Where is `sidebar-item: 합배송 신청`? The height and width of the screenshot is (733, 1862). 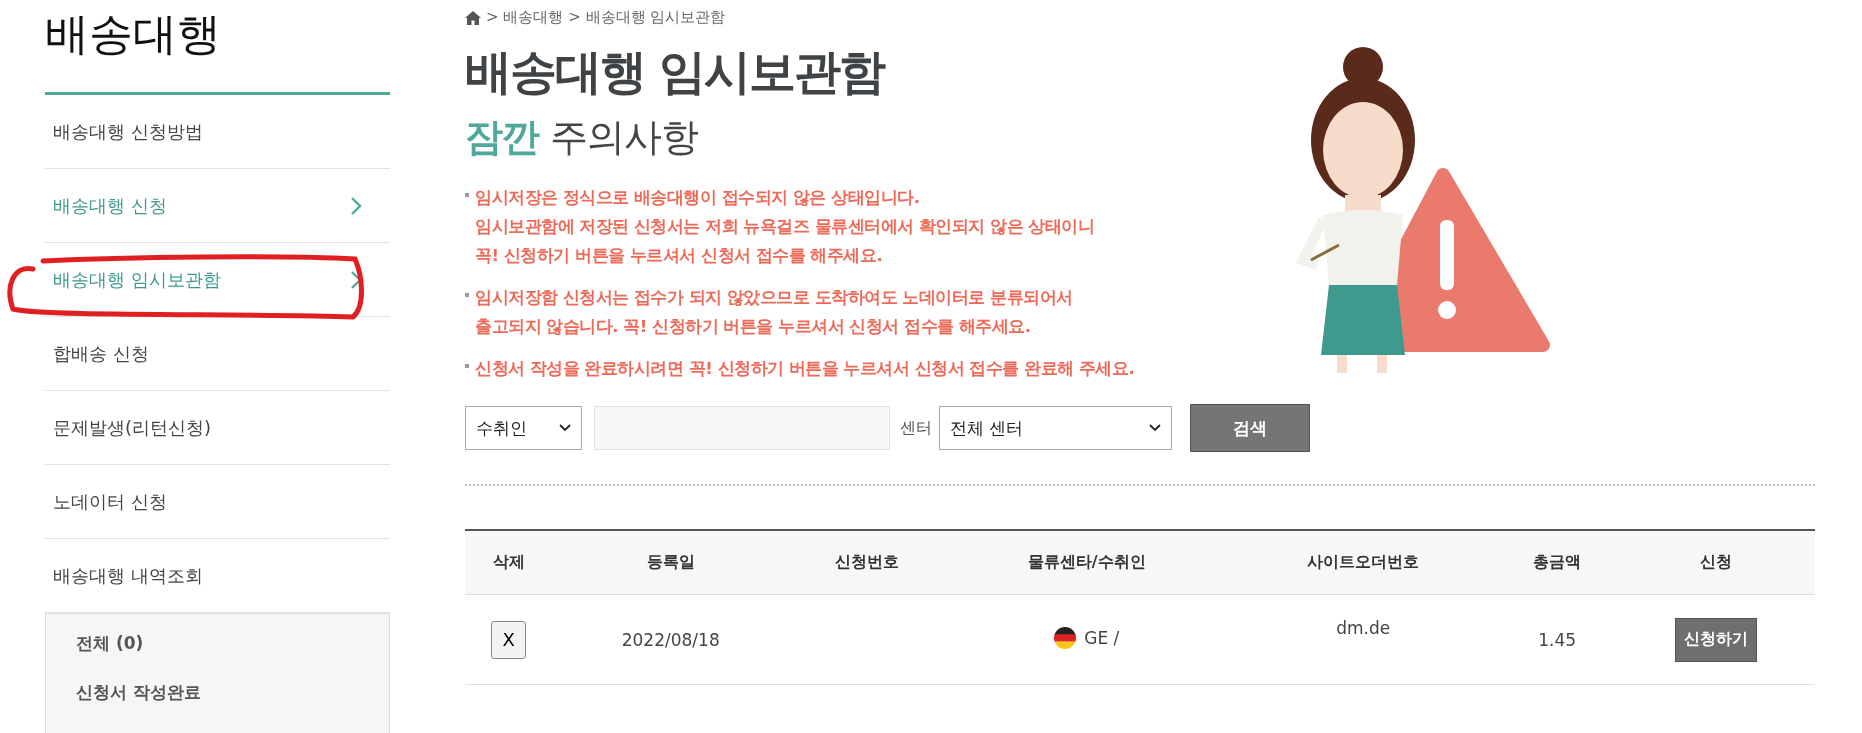 sidebar-item: 합배송 신청 is located at coordinates (217, 354).